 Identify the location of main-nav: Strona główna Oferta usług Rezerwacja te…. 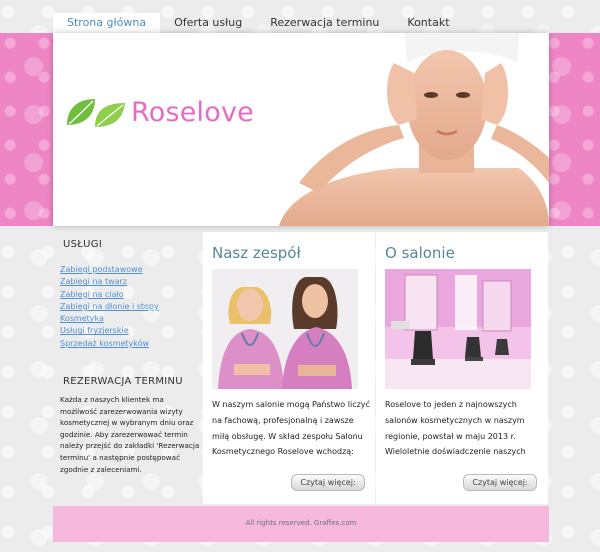
(258, 23).